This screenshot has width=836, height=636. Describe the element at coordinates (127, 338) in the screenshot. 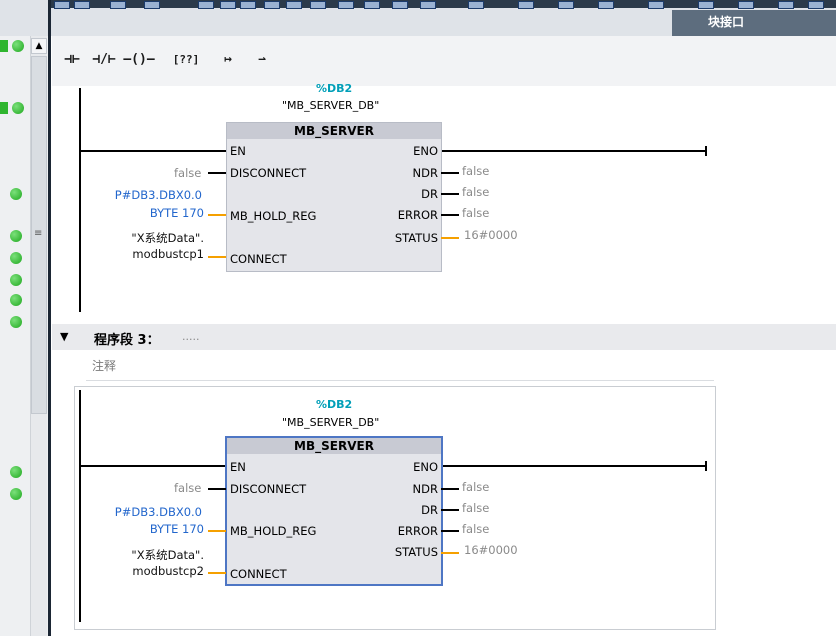

I see `network-title: 程序段 3：` at that location.